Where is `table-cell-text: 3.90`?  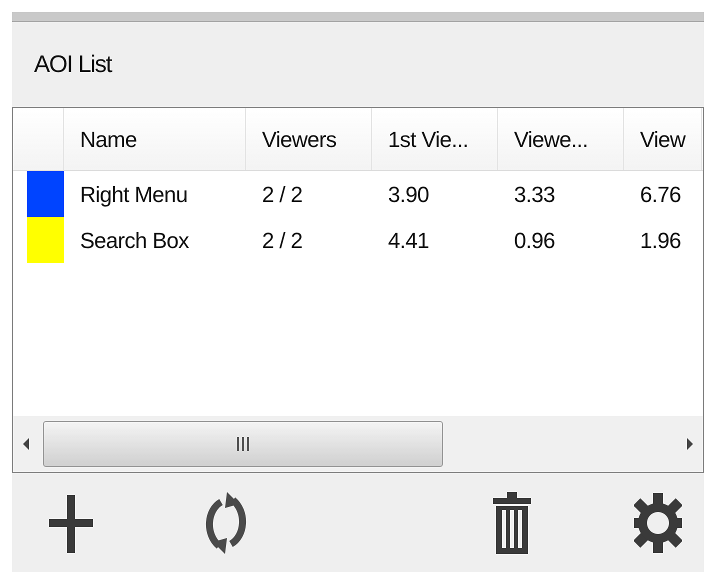
table-cell-text: 3.90 is located at coordinates (408, 194).